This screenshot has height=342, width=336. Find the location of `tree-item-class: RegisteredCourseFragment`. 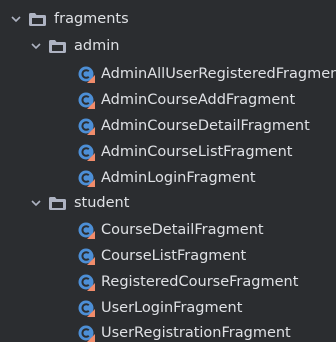

tree-item-class: RegisteredCourseFragment is located at coordinates (168, 282).